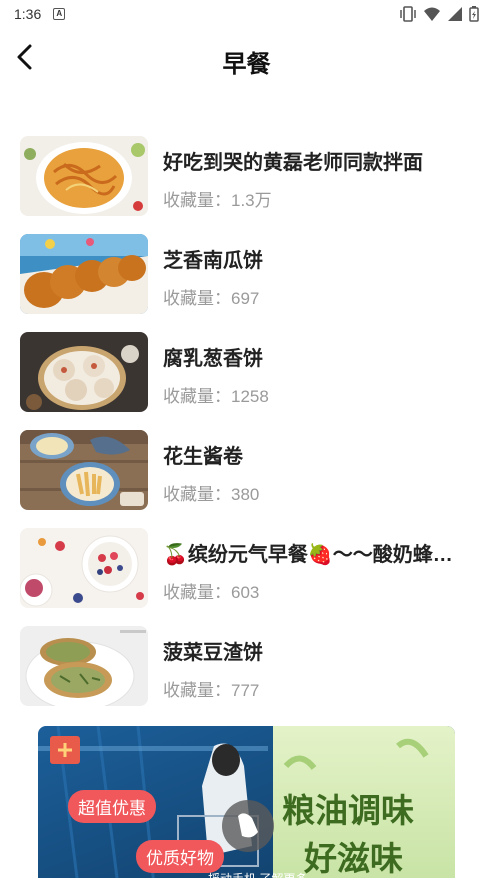 This screenshot has height=878, width=493. I want to click on wifi-icon, so click(432, 14).